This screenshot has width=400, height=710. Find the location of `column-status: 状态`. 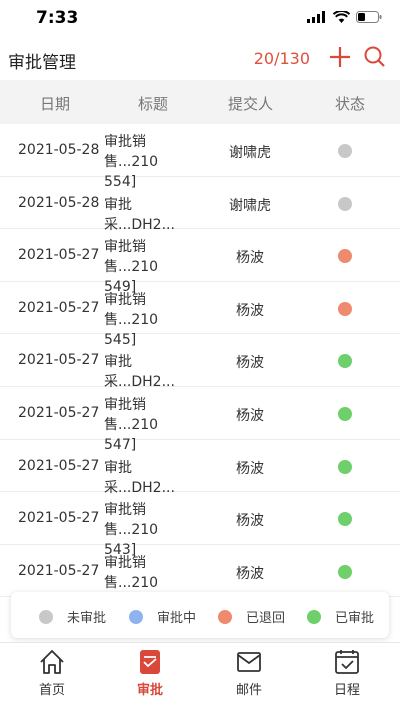

column-status: 状态 is located at coordinates (350, 103).